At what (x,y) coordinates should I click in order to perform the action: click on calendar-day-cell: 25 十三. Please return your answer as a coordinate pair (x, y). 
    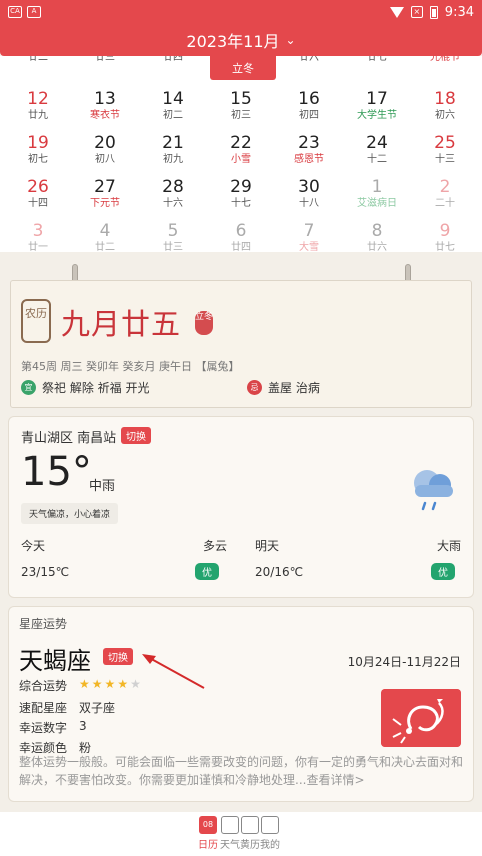
    Looking at the image, I should click on (445, 154).